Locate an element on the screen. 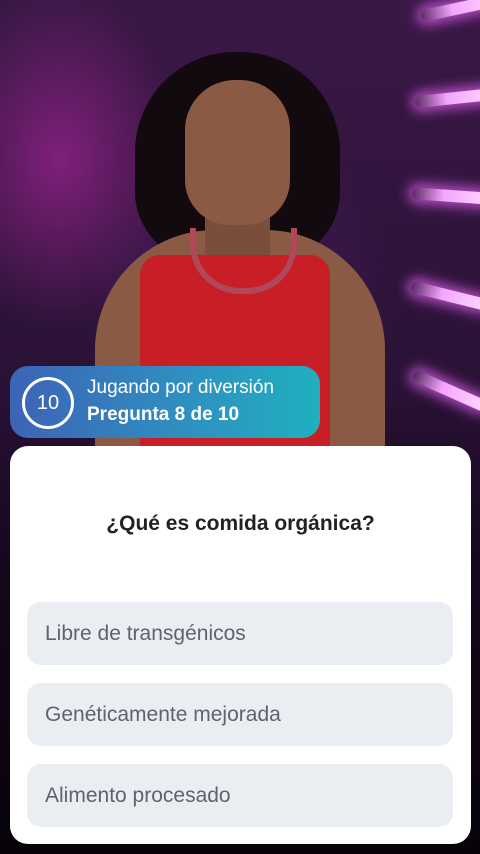  timer-icon: 10 is located at coordinates (48, 403).